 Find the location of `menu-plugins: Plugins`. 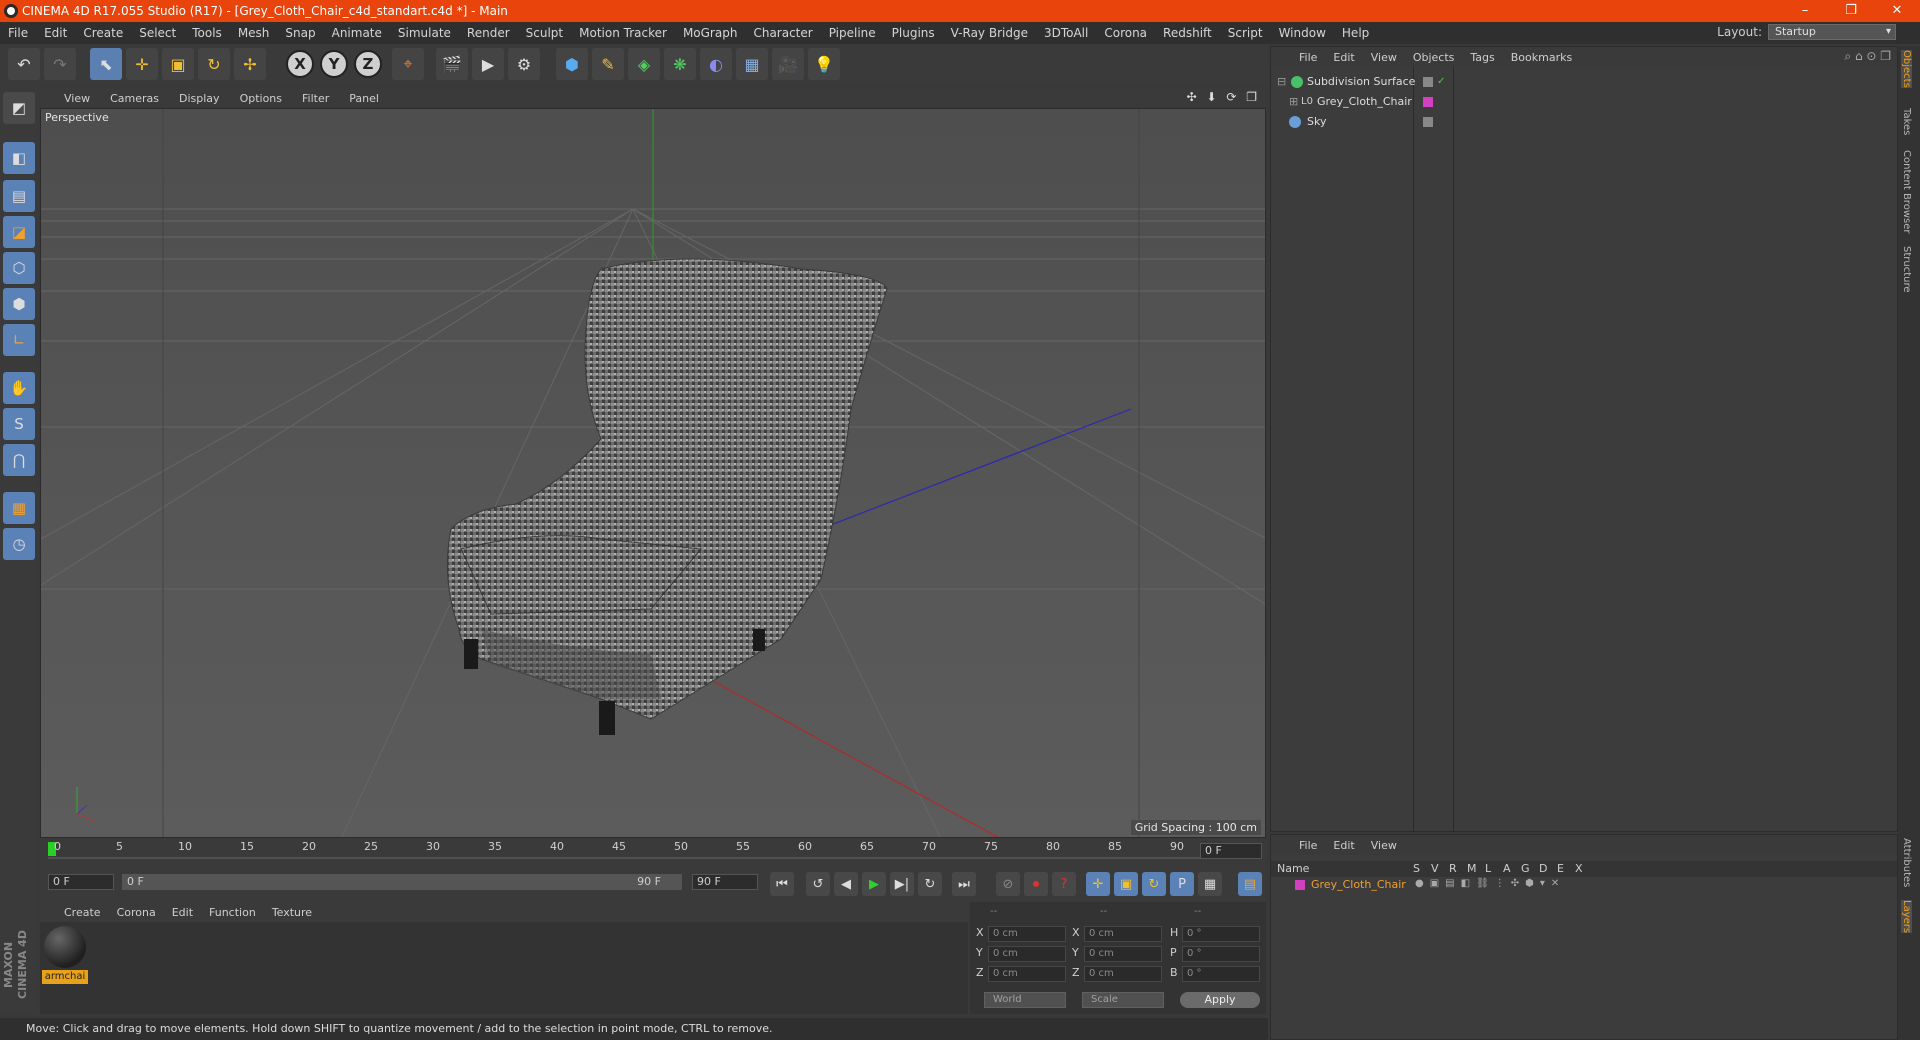

menu-plugins: Plugins is located at coordinates (913, 33).